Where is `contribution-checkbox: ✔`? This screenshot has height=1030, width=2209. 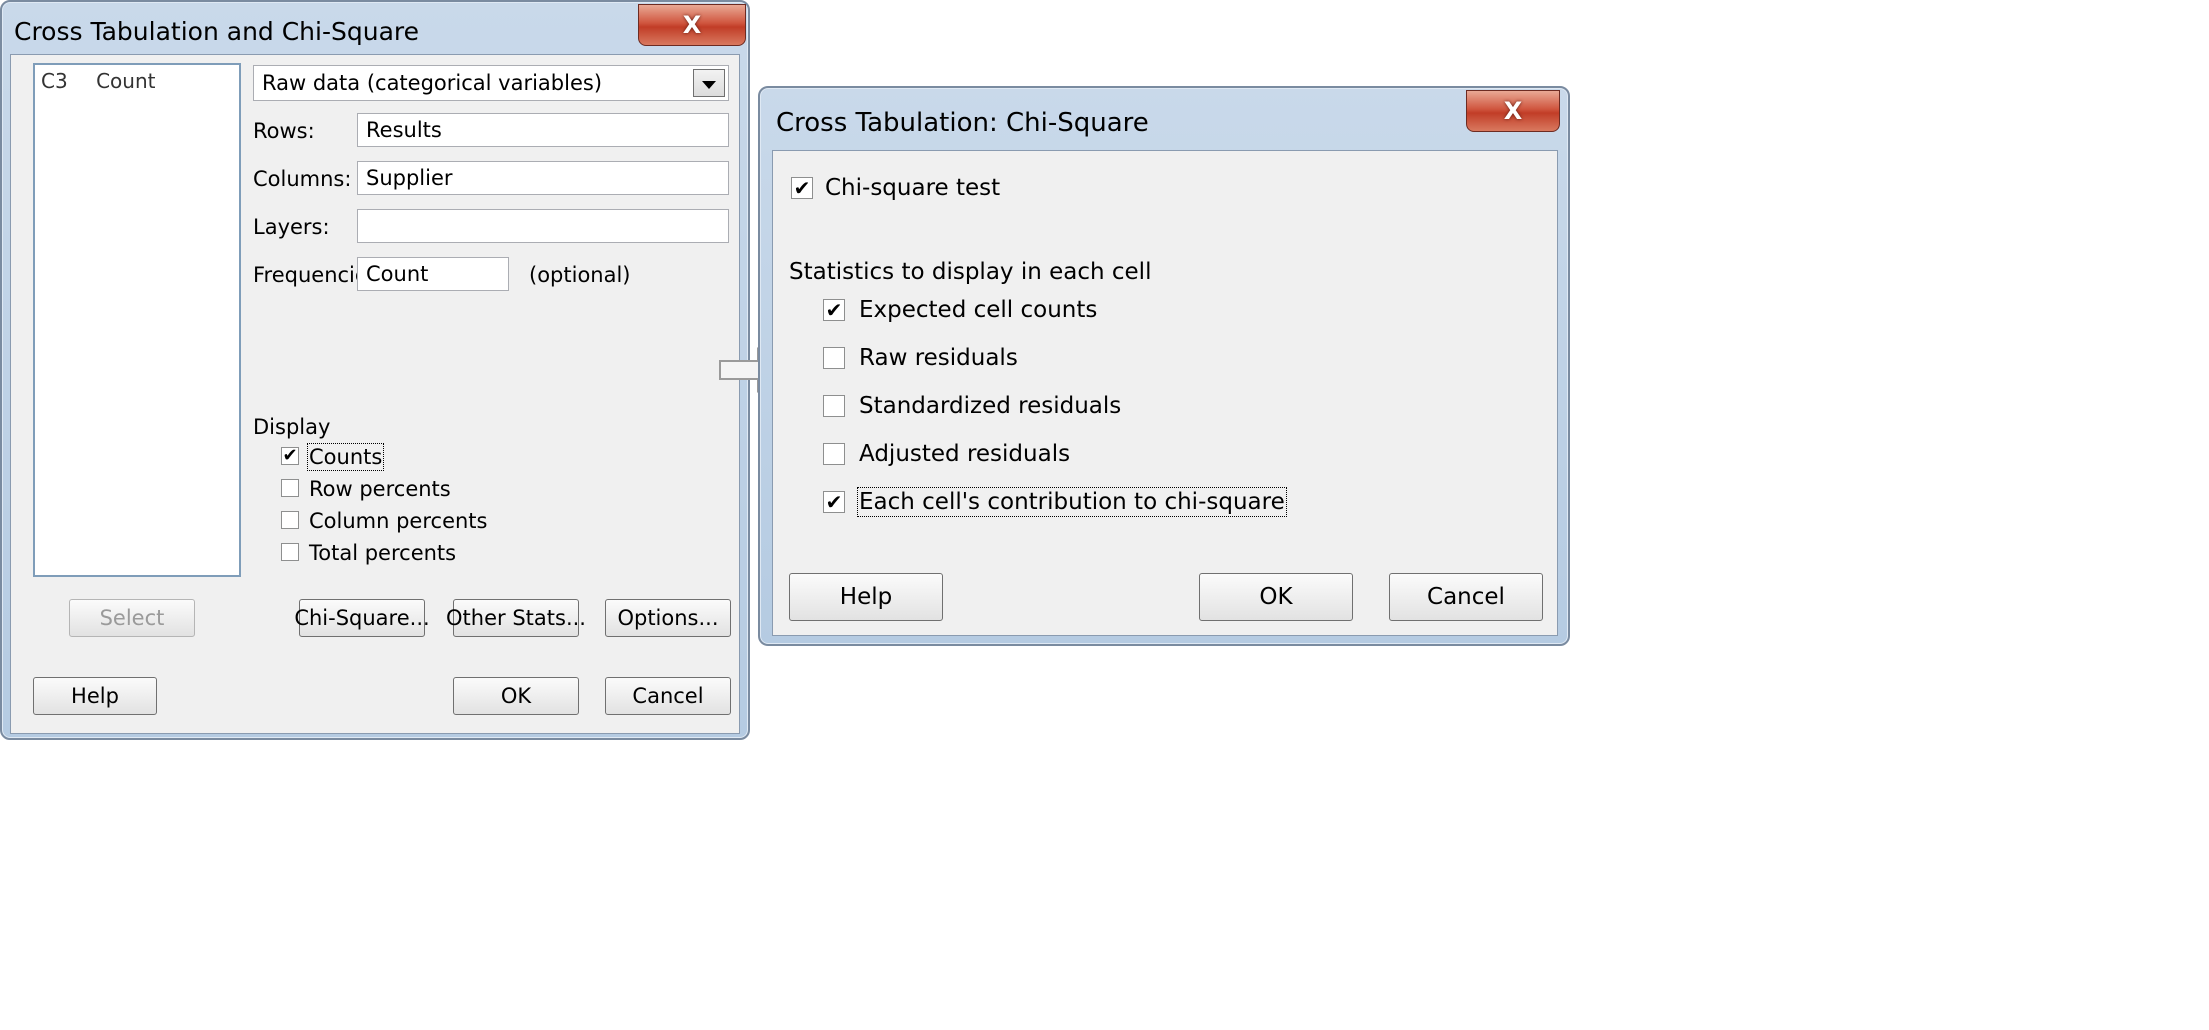 contribution-checkbox: ✔ is located at coordinates (834, 502).